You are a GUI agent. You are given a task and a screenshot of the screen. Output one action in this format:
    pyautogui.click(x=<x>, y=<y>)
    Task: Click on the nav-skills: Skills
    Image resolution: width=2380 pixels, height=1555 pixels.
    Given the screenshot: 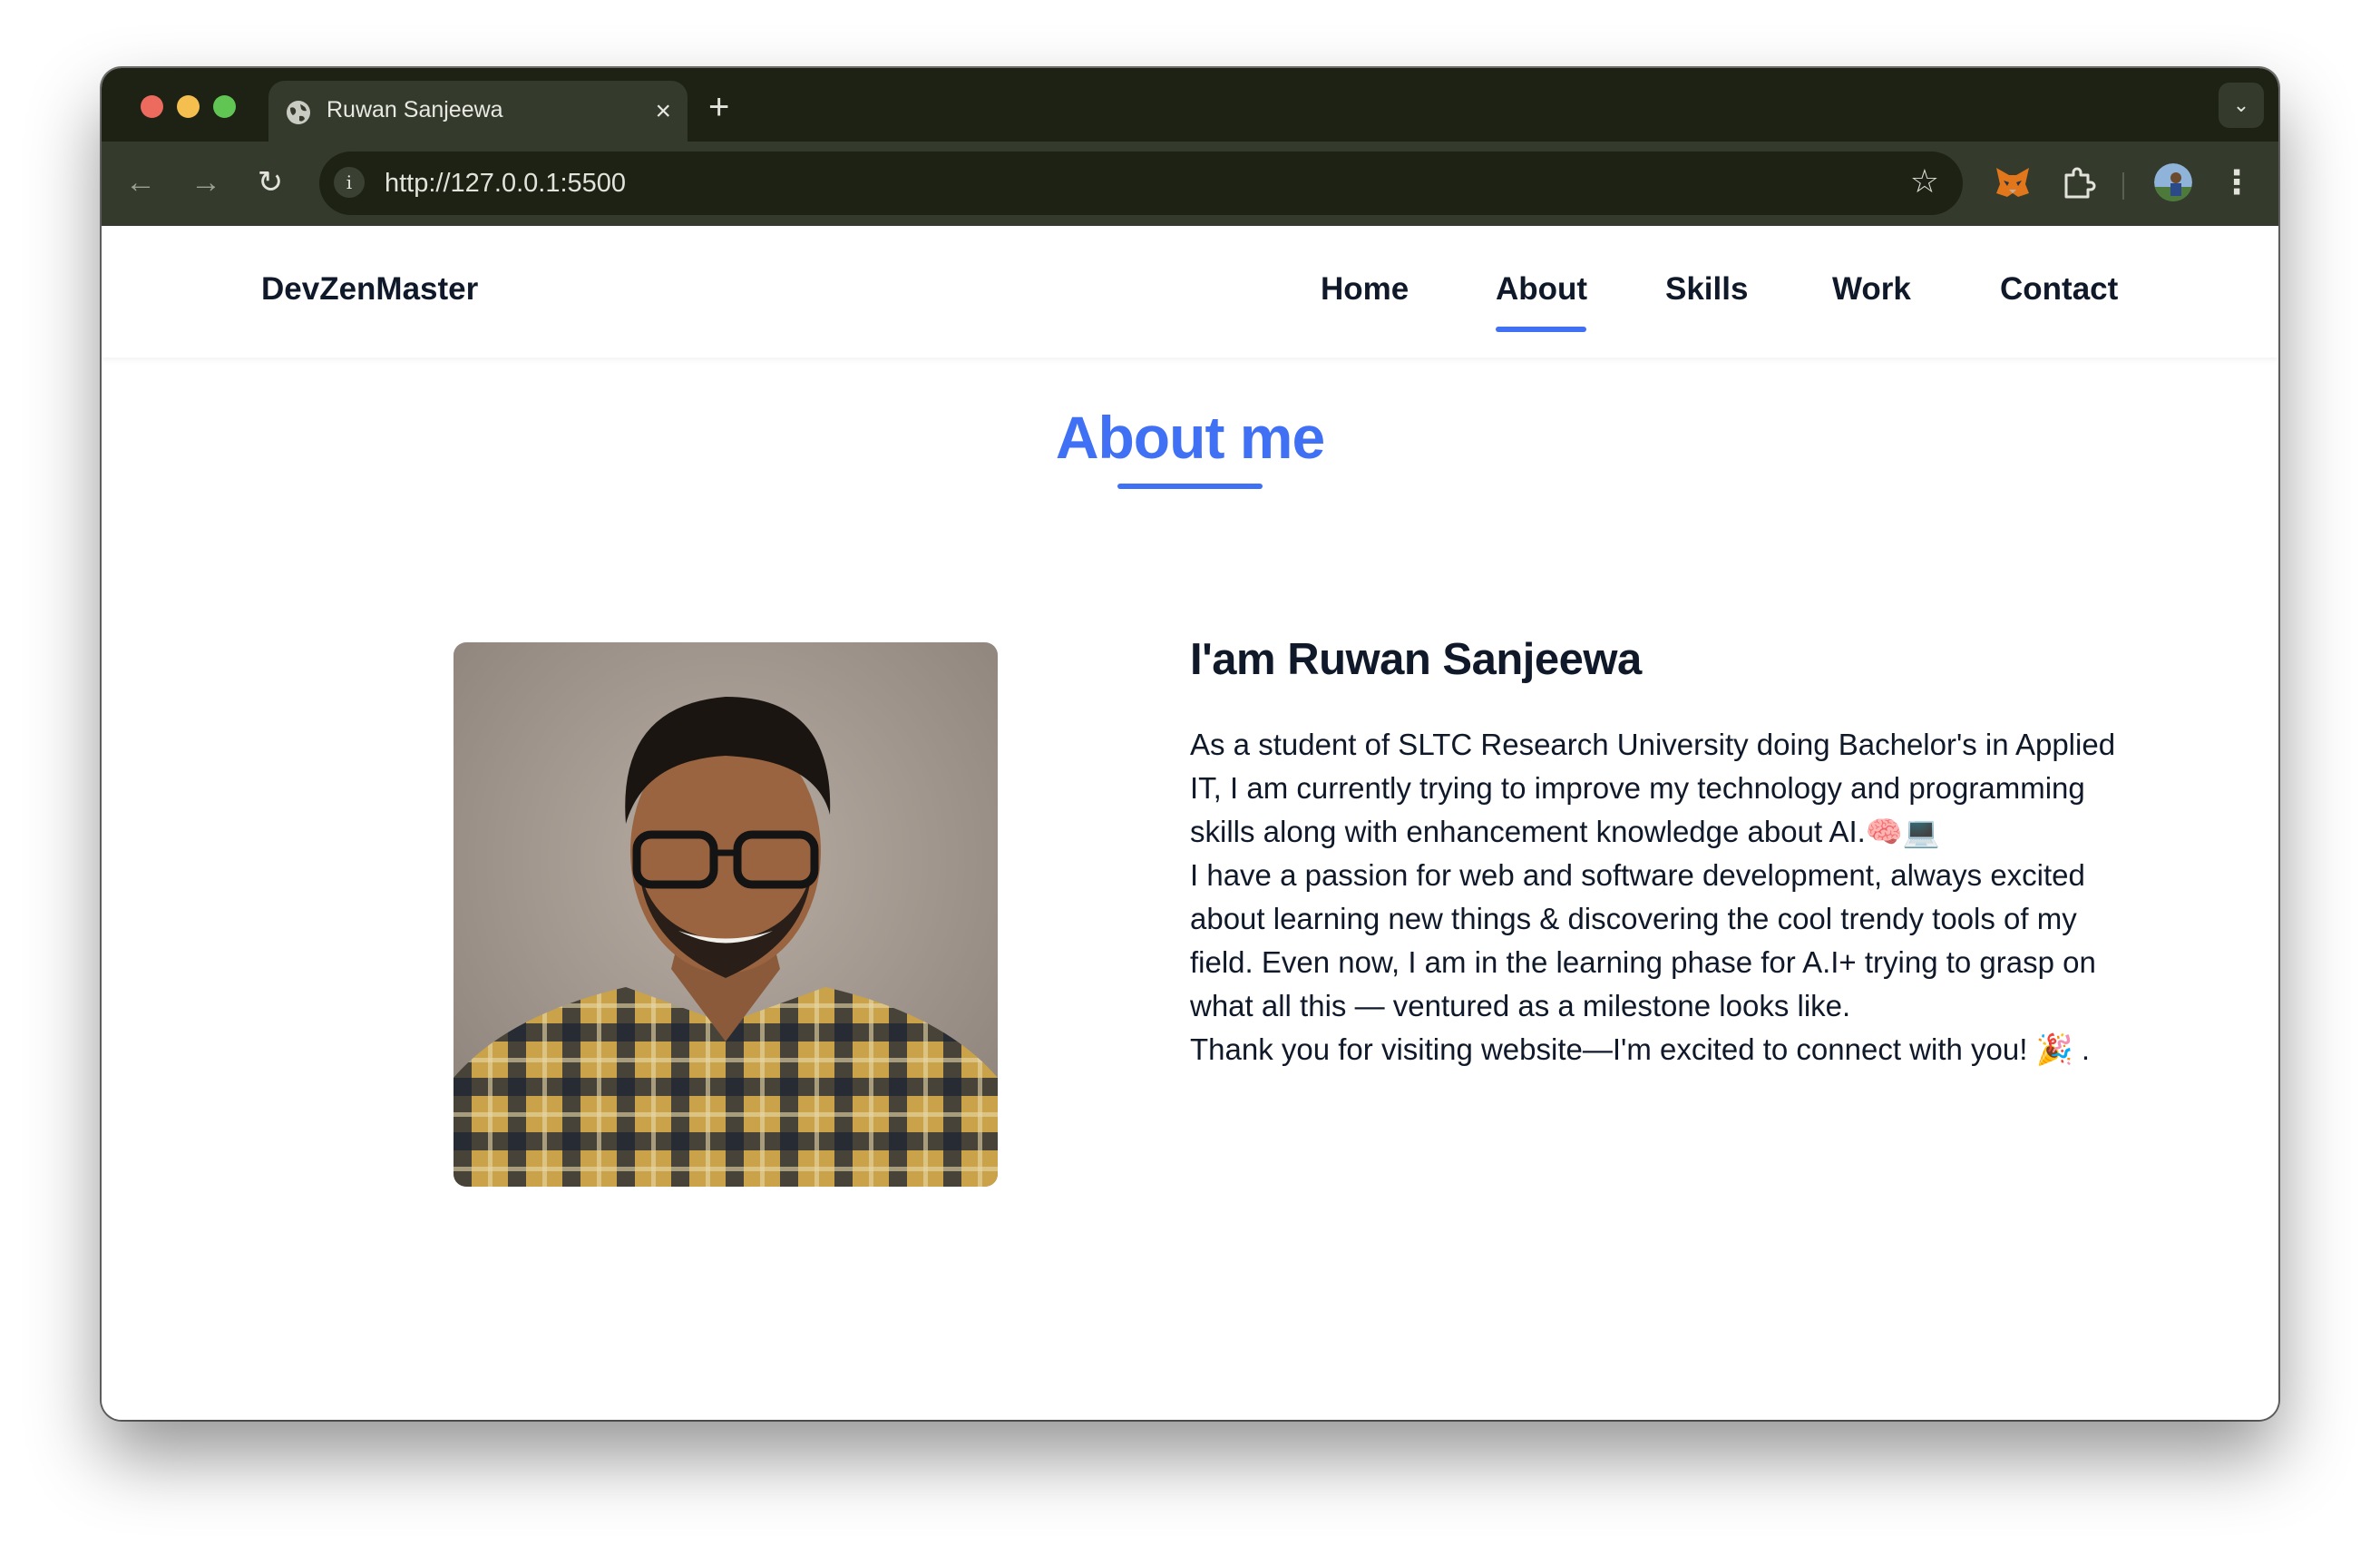 What is the action you would take?
    pyautogui.click(x=1706, y=289)
    